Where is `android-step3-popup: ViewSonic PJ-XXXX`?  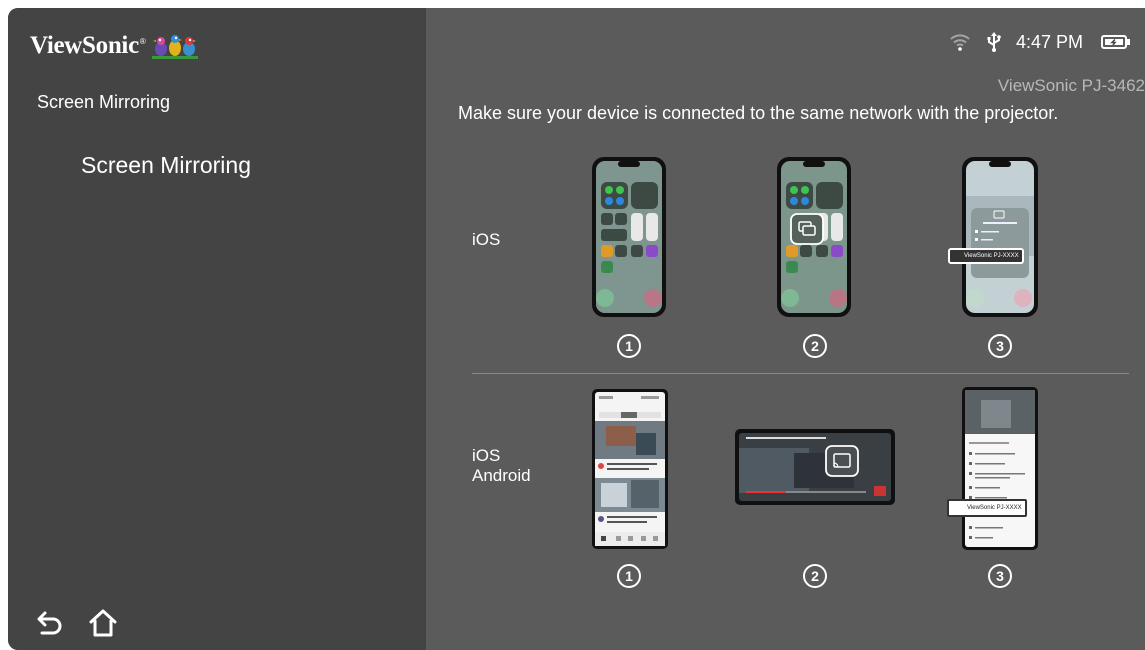 android-step3-popup: ViewSonic PJ-XXXX is located at coordinates (987, 508).